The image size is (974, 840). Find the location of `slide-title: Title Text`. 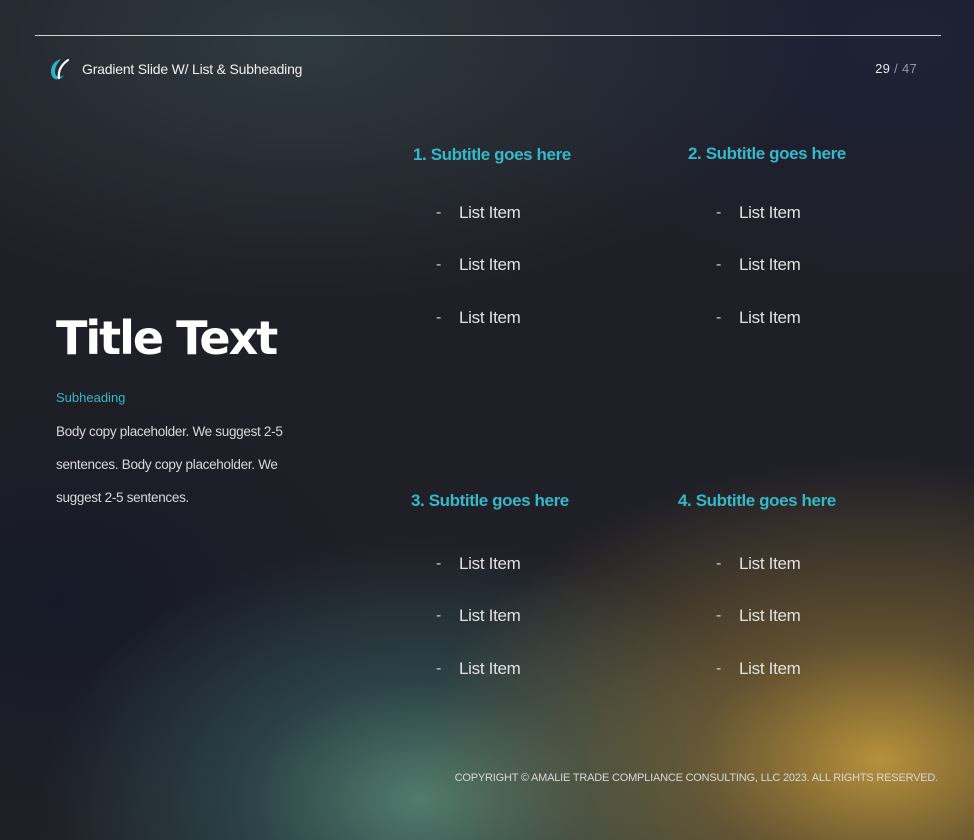

slide-title: Title Text is located at coordinates (167, 338).